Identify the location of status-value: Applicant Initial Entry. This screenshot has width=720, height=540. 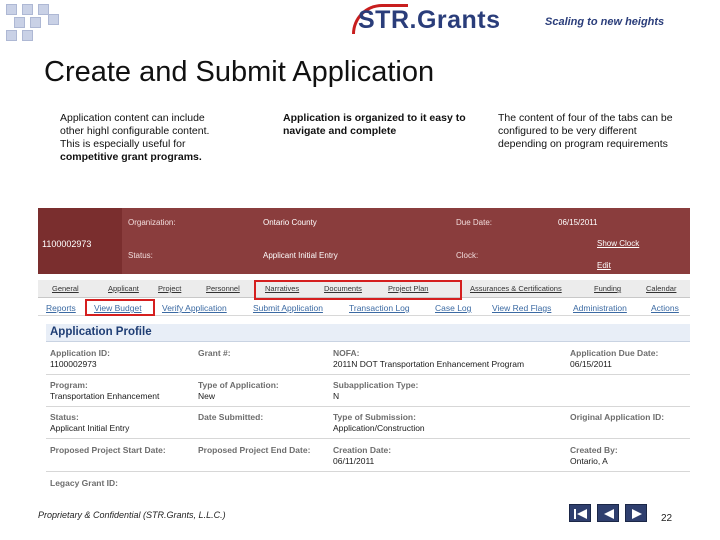
(300, 255).